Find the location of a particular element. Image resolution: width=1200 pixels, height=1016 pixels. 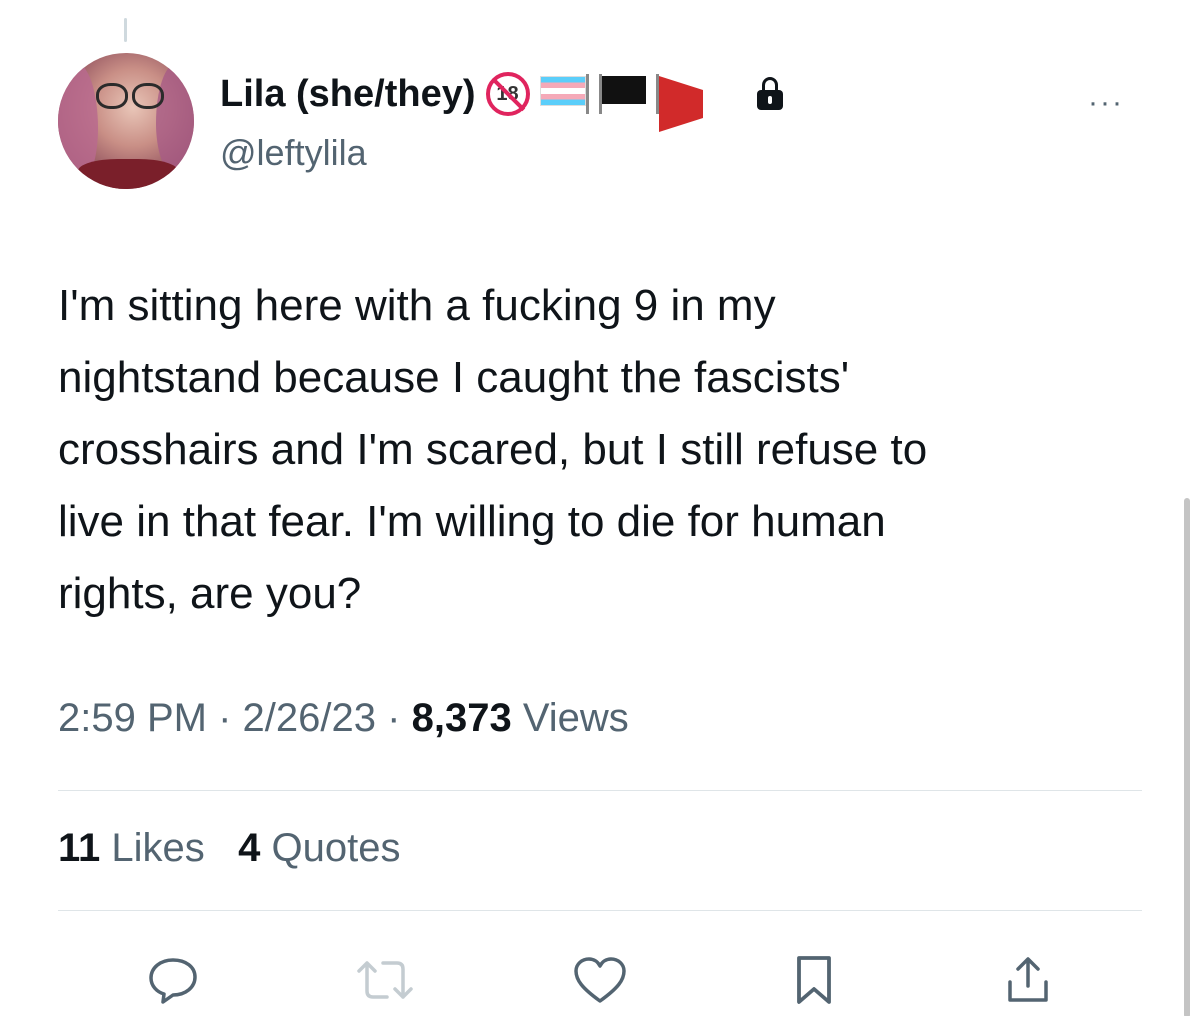

like-icon is located at coordinates (600, 980).